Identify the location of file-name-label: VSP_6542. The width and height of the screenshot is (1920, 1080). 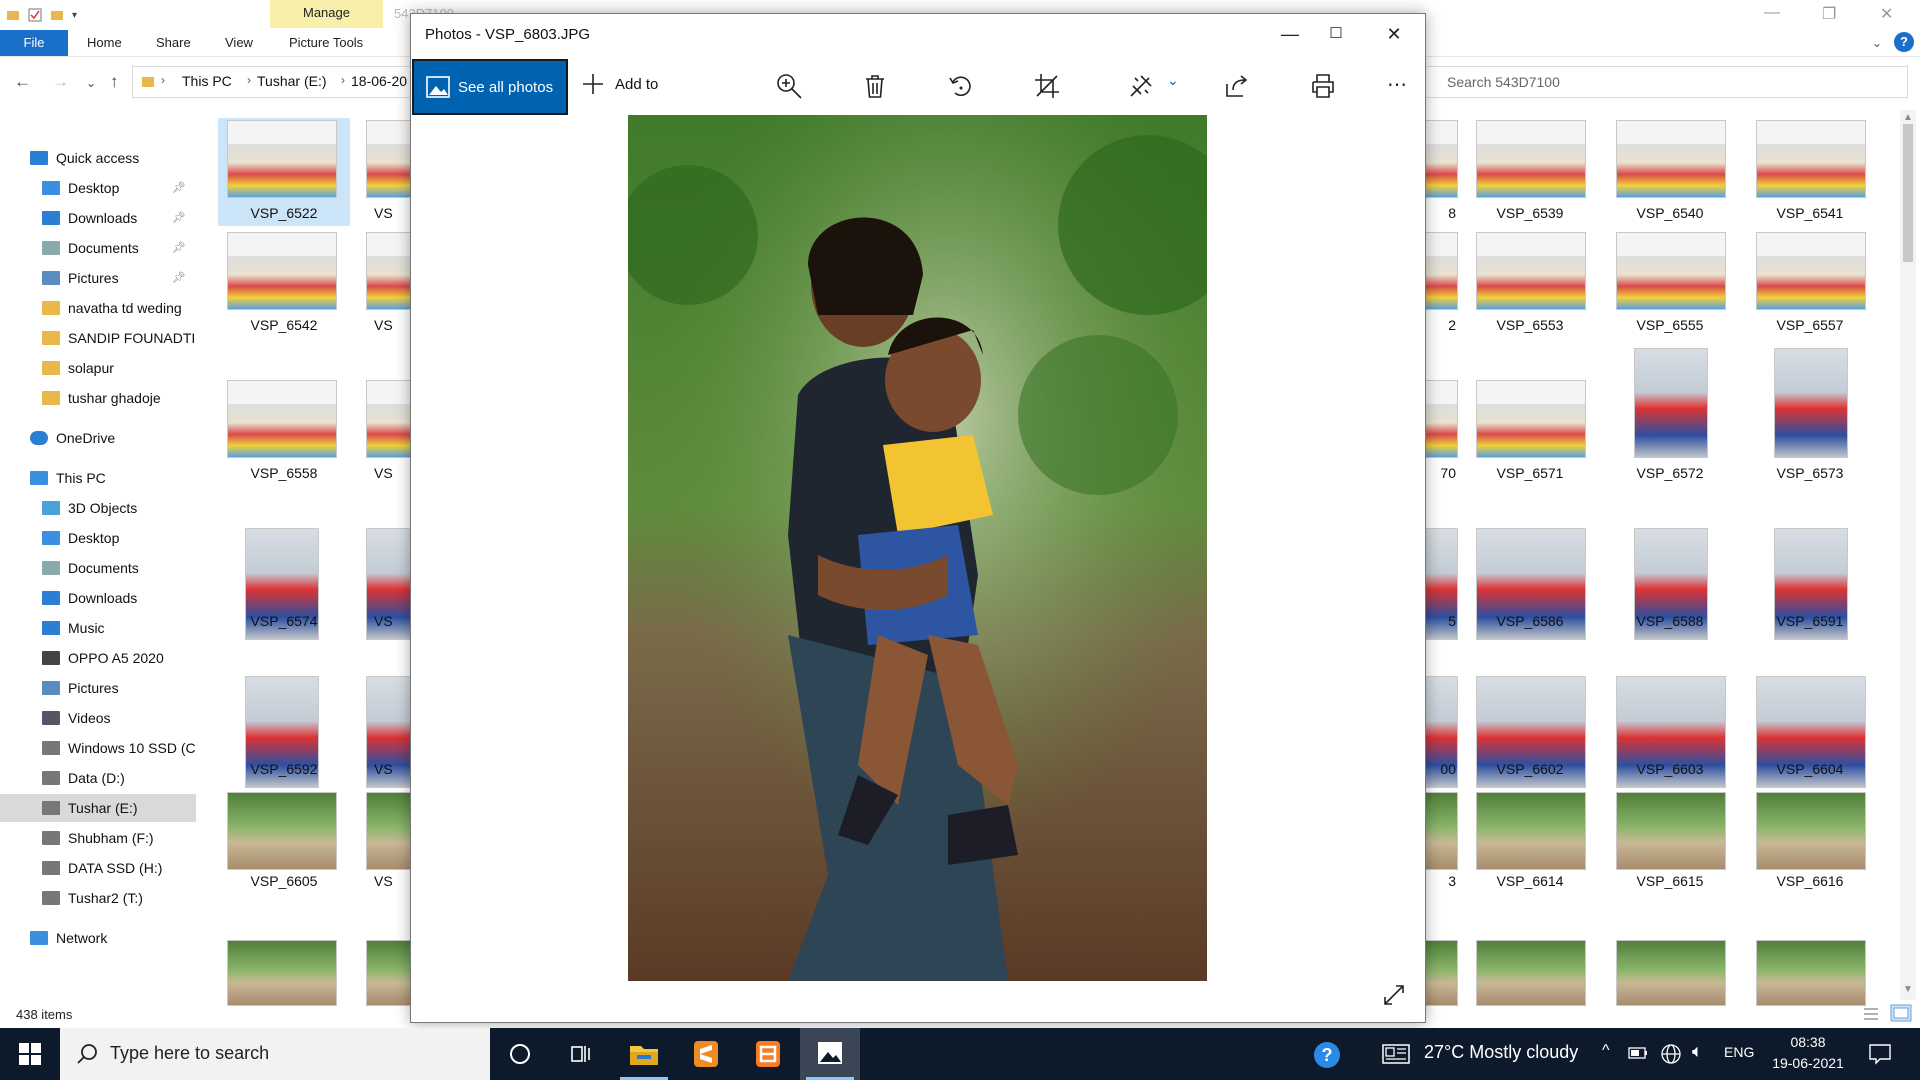
(284, 325).